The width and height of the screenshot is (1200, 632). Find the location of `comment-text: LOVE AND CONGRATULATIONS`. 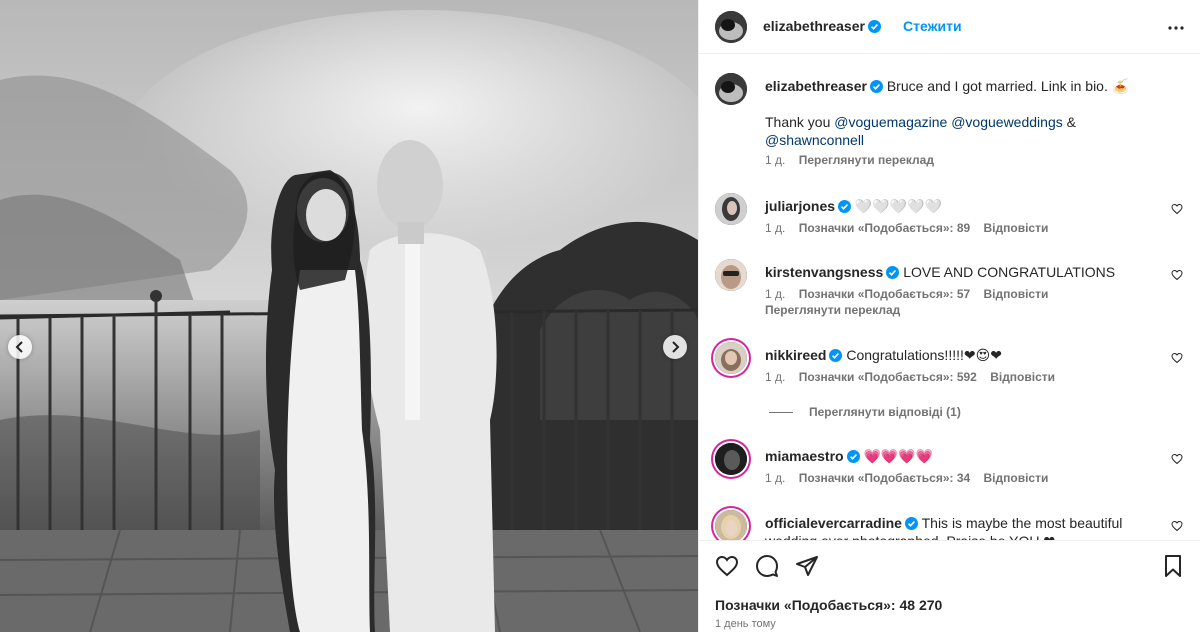

comment-text: LOVE AND CONGRATULATIONS is located at coordinates (1009, 272).